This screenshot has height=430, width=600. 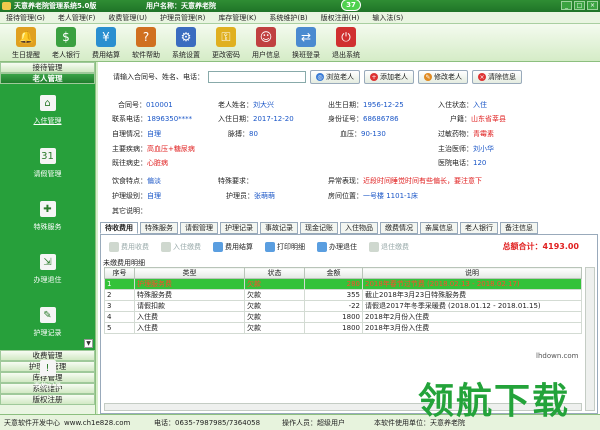 What do you see at coordinates (472, 273) in the screenshot?
I see `col-desc: 说明` at bounding box center [472, 273].